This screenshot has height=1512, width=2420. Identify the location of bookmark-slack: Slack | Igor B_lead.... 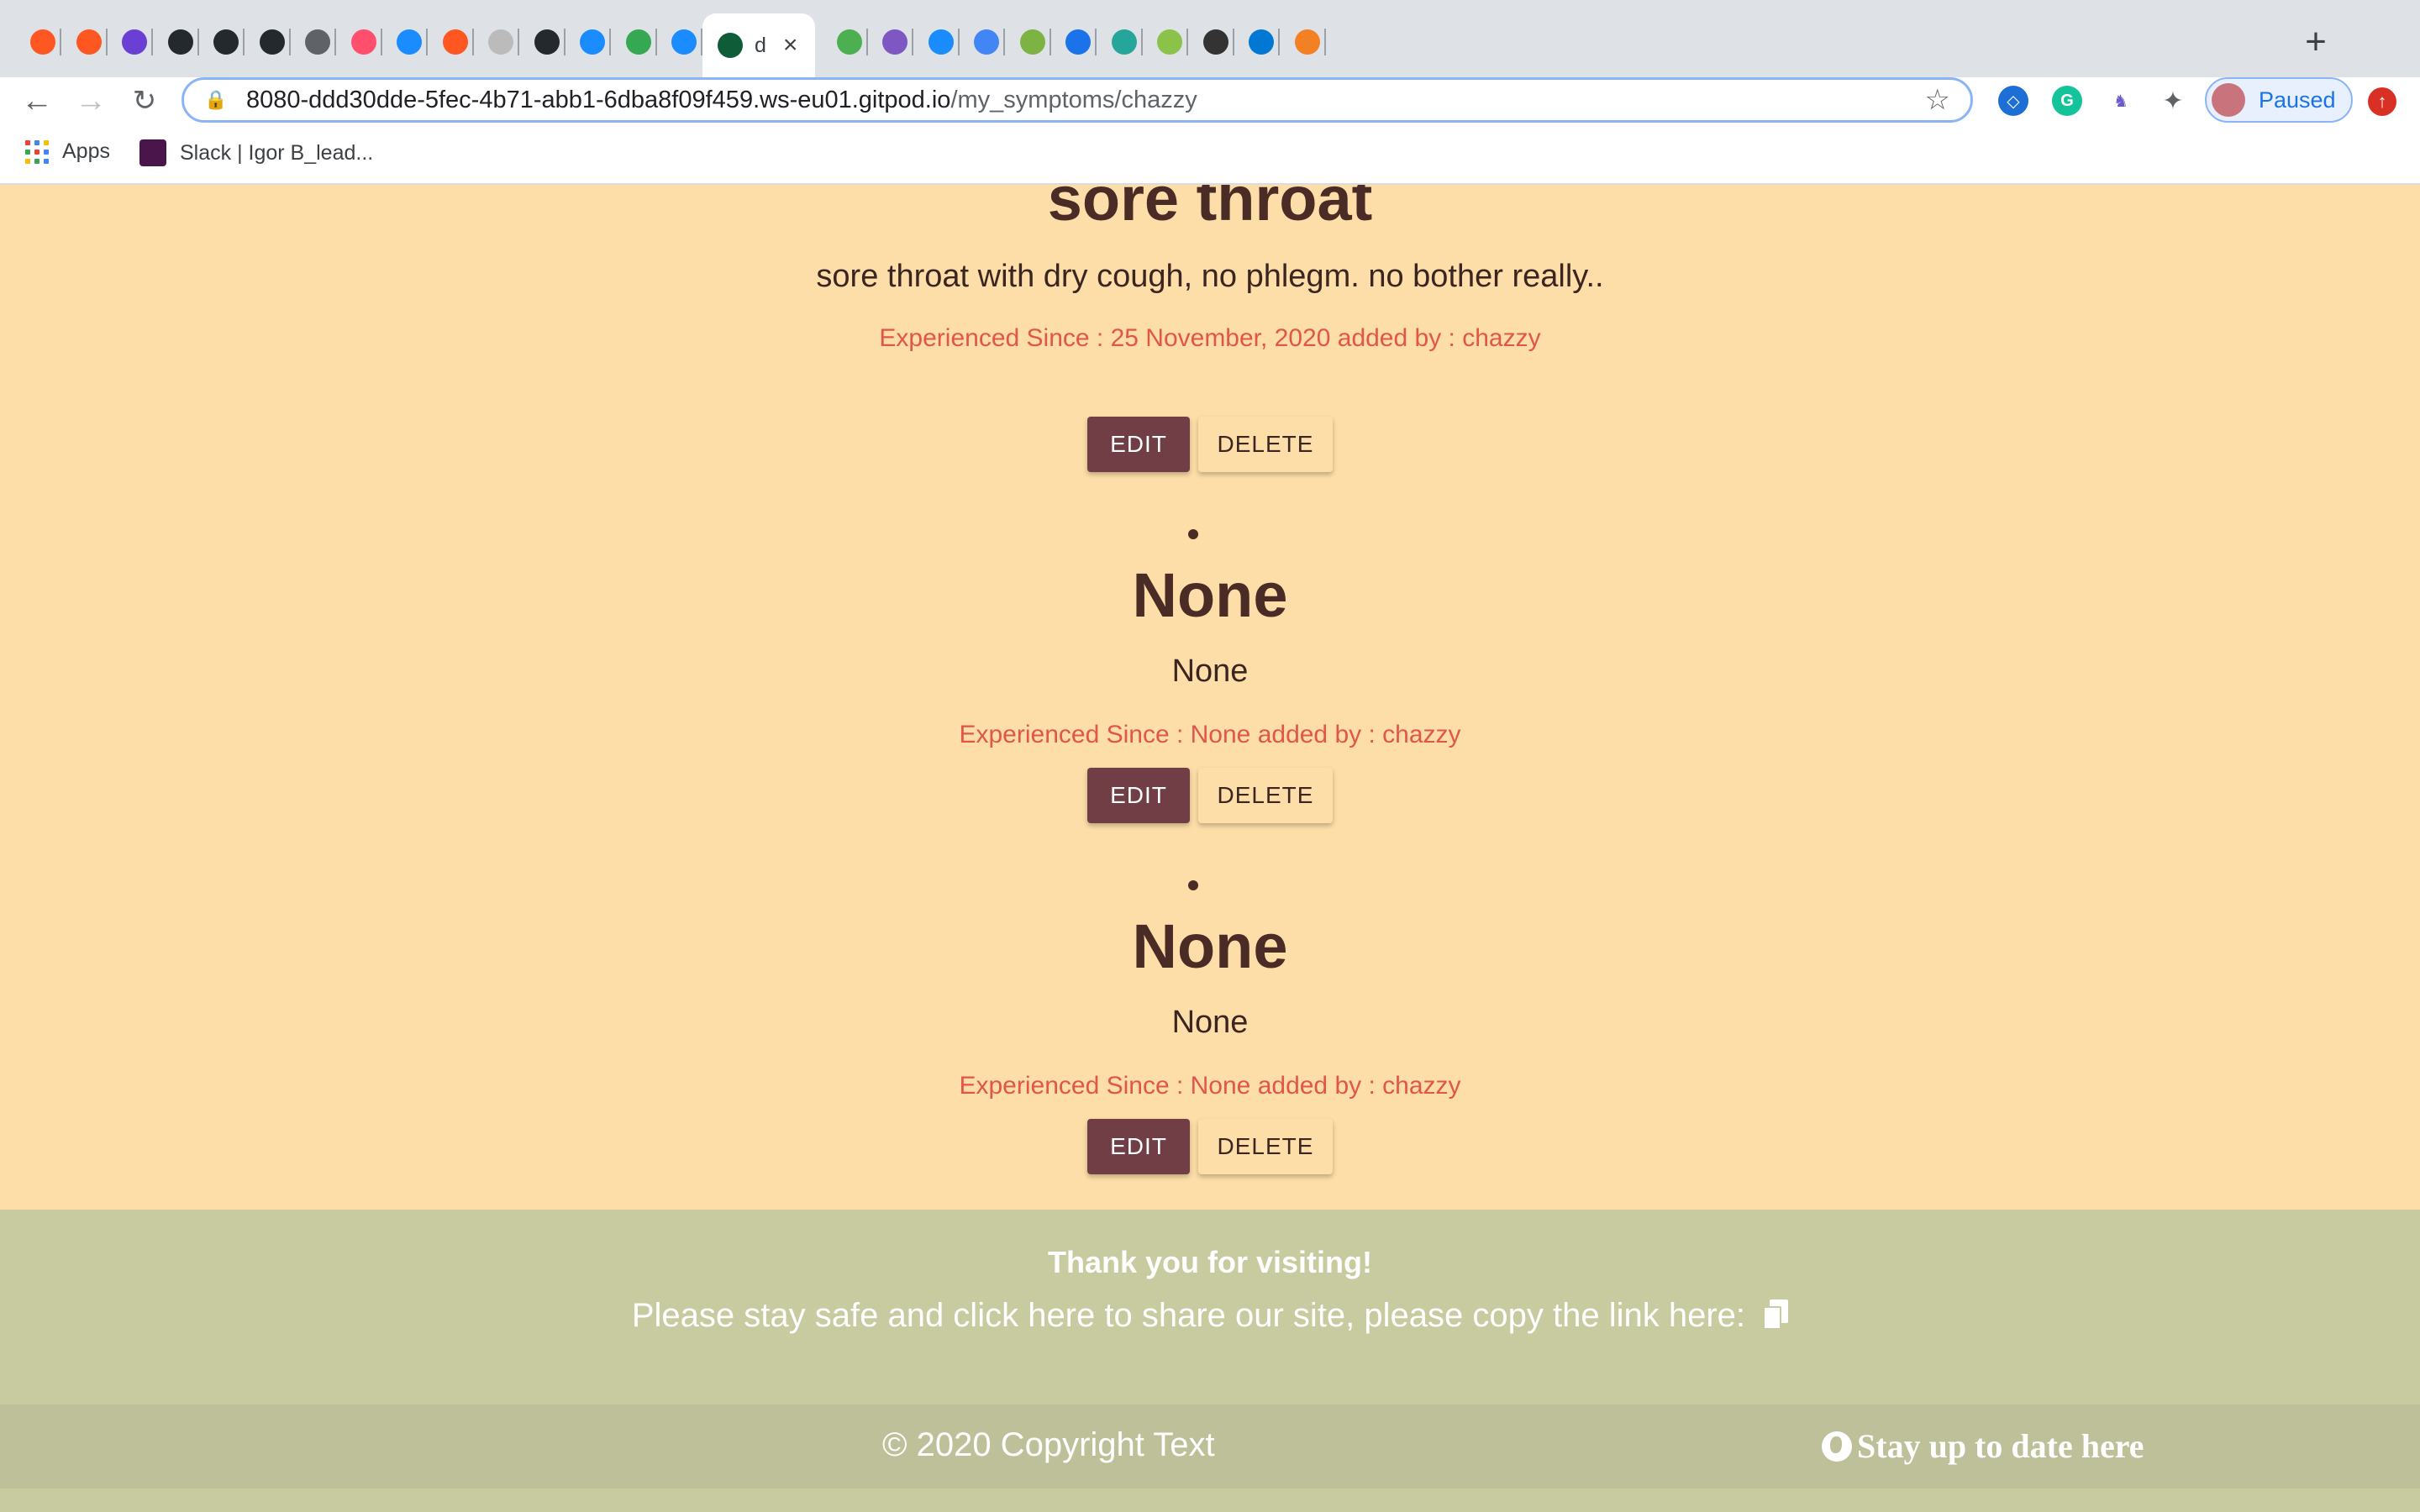
(256, 152).